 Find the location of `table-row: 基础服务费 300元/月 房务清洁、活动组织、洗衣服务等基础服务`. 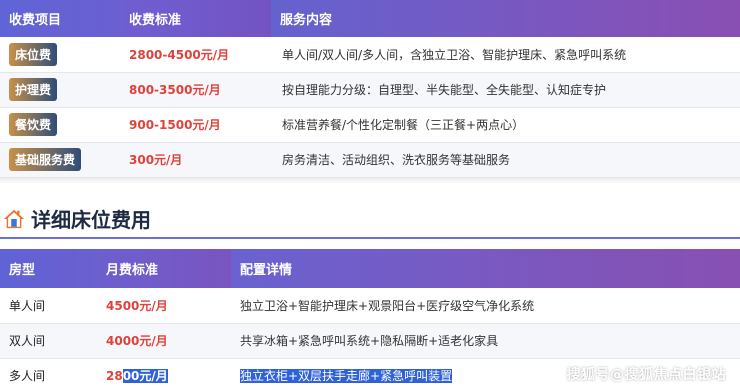

table-row: 基础服务费 300元/月 房务清洁、活动组织、洗衣服务等基础服务 is located at coordinates (370, 159).